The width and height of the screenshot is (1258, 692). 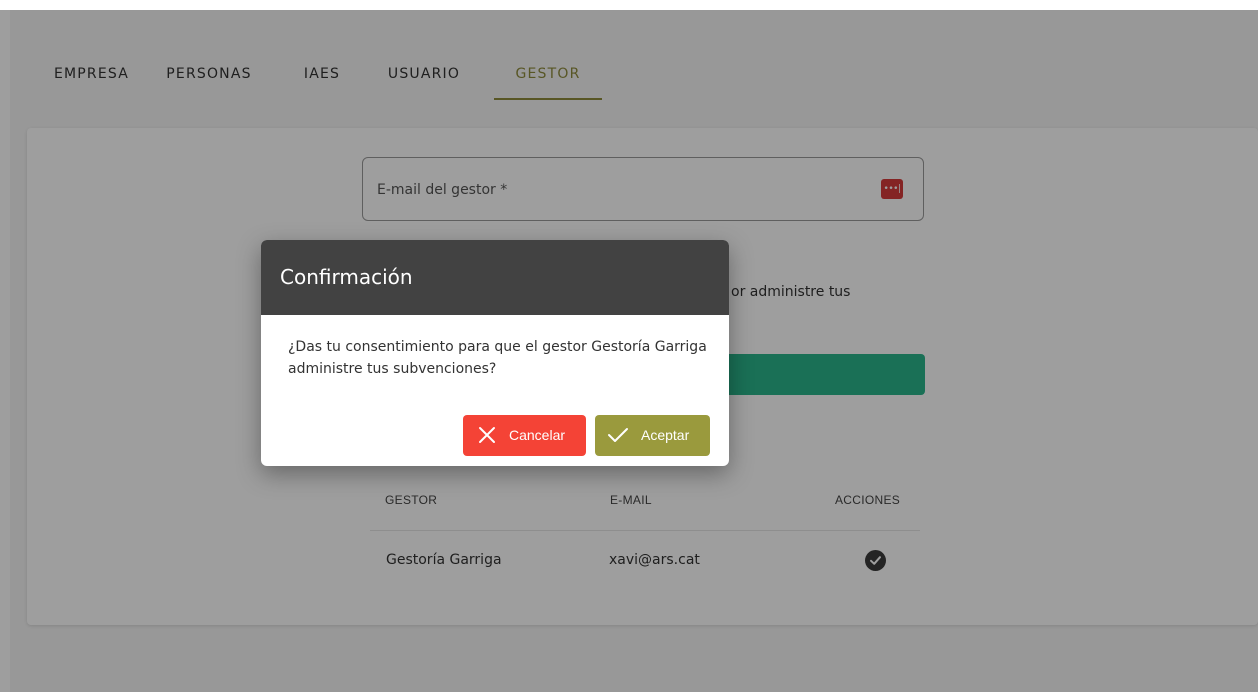 What do you see at coordinates (629, 5) in the screenshot?
I see `top-strip` at bounding box center [629, 5].